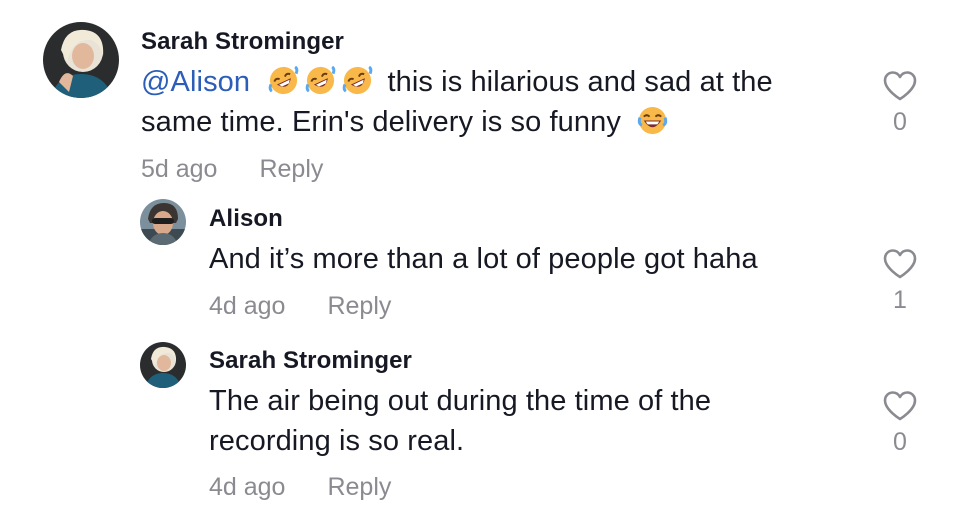 The height and width of the screenshot is (521, 980). Describe the element at coordinates (652, 120) in the screenshot. I see `laughing-emoji` at that location.